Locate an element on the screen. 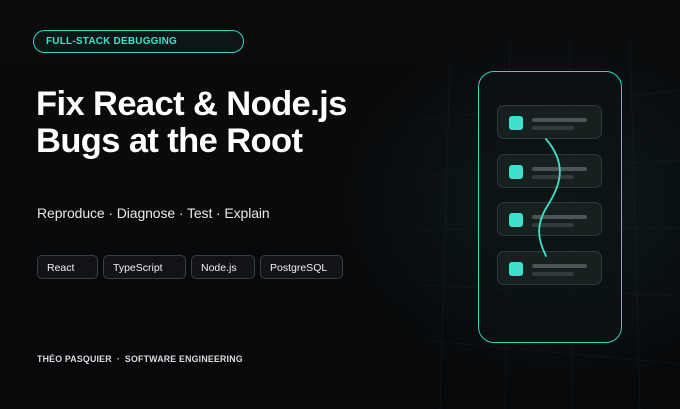 This screenshot has height=409, width=680. category-badge: FULL-STACK DEBUGGING is located at coordinates (138, 41).